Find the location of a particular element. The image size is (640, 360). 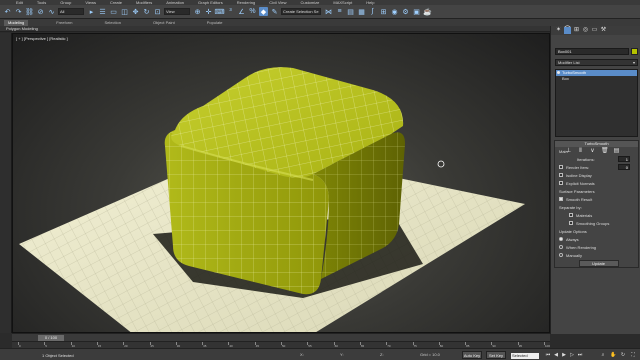

display-tab-icon: ▭ is located at coordinates (594, 30).